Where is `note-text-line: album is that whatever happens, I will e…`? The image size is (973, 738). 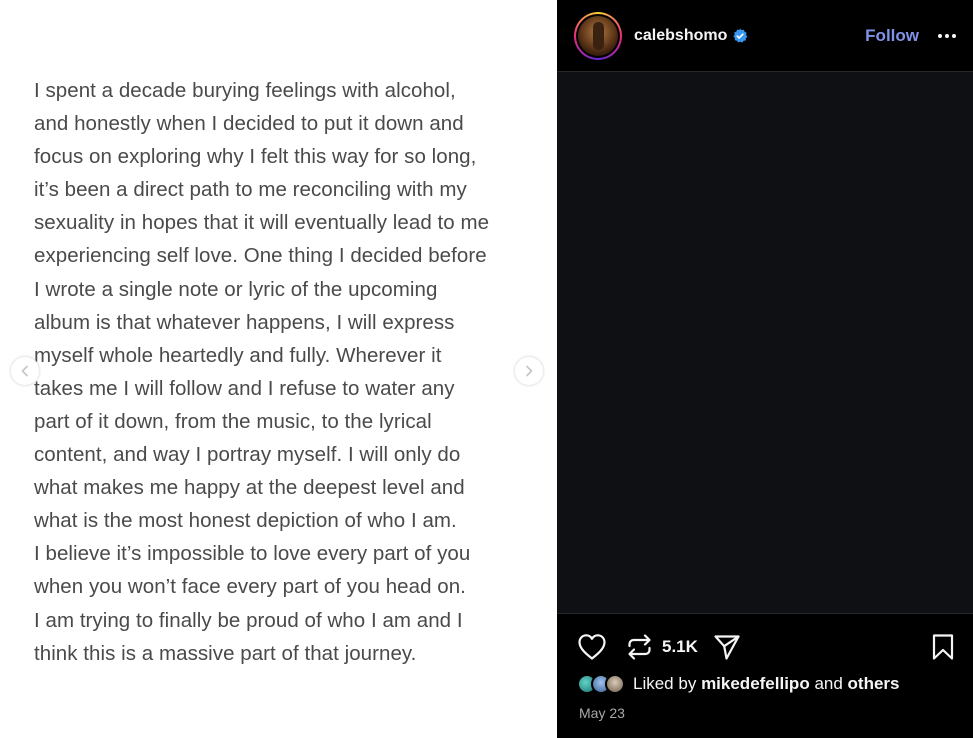 note-text-line: album is that whatever happens, I will e… is located at coordinates (244, 322).